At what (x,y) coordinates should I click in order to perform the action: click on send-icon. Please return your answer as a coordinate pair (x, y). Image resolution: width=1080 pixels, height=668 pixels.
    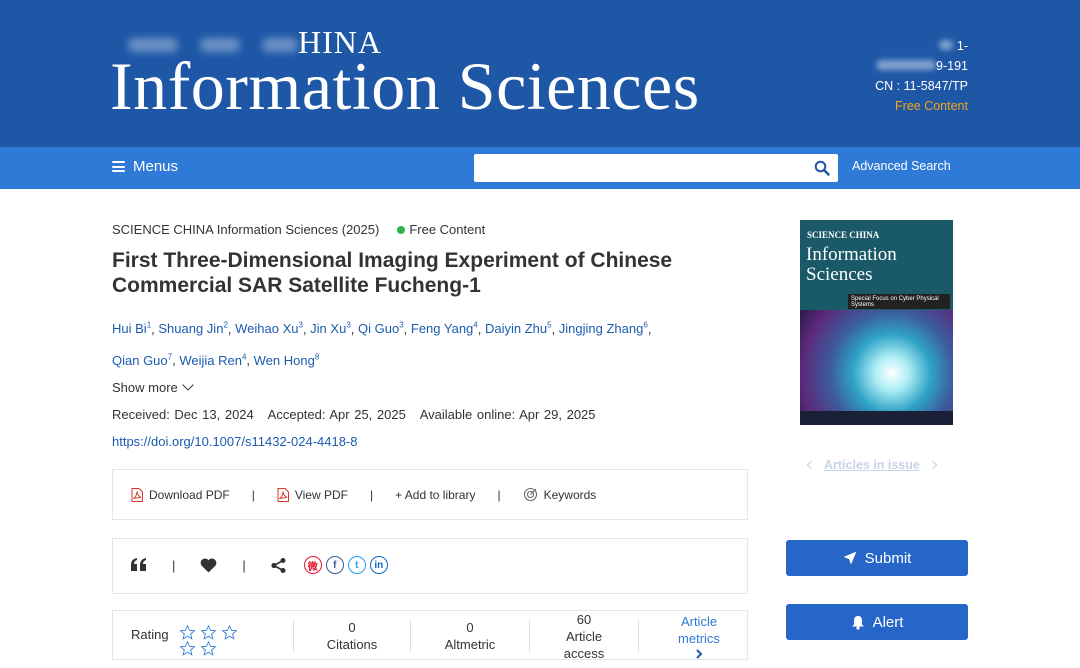
    Looking at the image, I should click on (850, 558).